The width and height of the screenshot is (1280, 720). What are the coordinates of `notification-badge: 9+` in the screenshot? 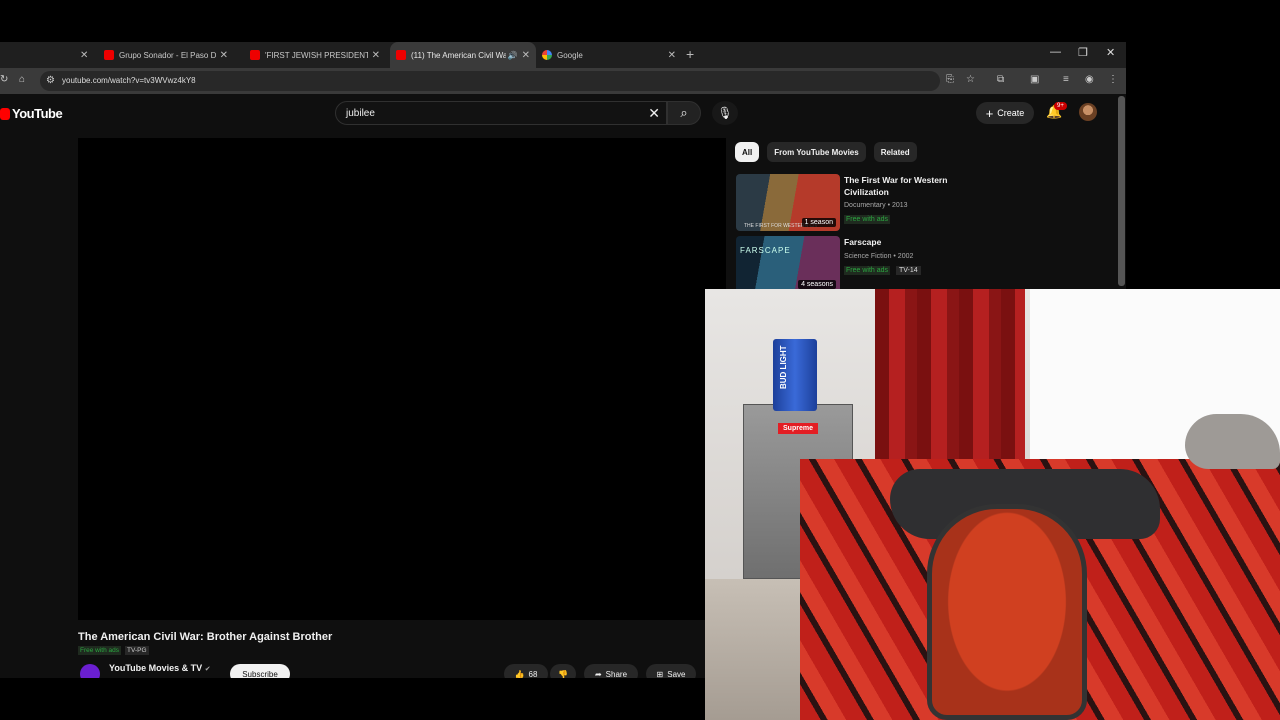 It's located at (1060, 106).